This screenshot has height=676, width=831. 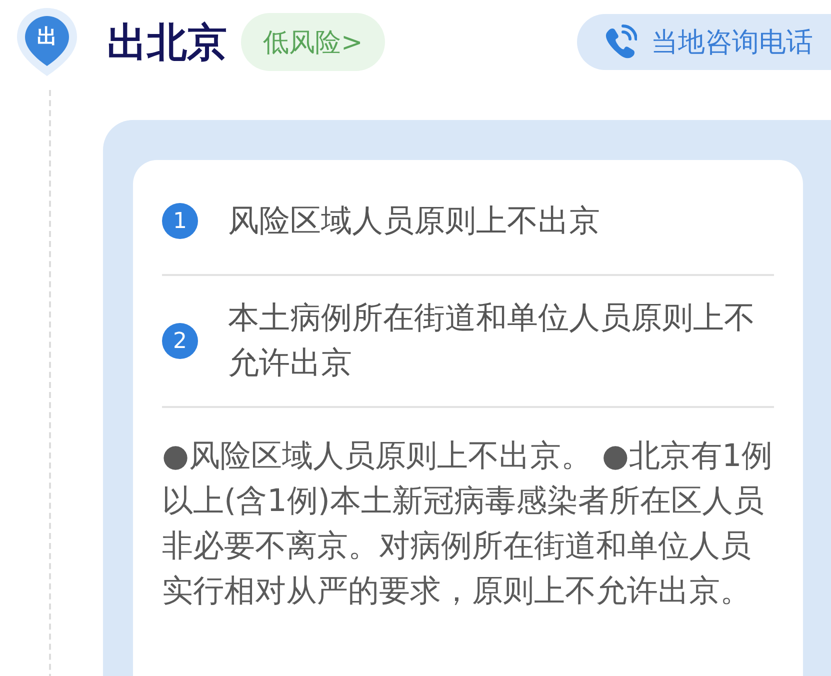 I want to click on pin-label: 出, so click(x=47, y=36).